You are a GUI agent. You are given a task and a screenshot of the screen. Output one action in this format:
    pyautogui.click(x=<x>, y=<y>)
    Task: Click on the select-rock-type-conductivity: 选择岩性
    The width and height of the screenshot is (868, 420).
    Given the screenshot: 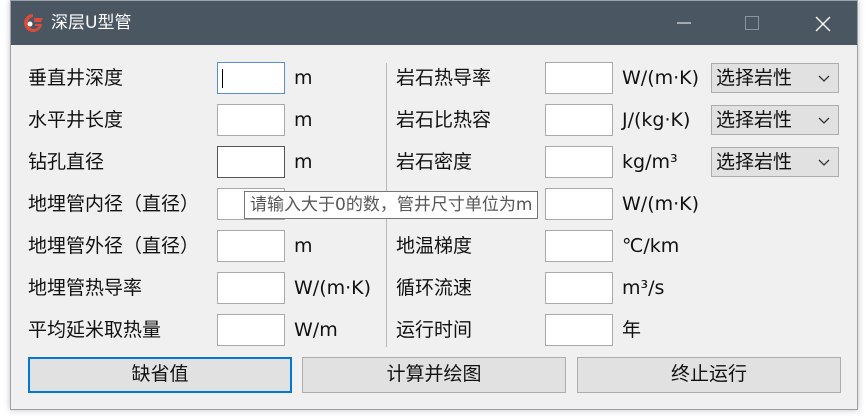 What is the action you would take?
    pyautogui.click(x=775, y=78)
    